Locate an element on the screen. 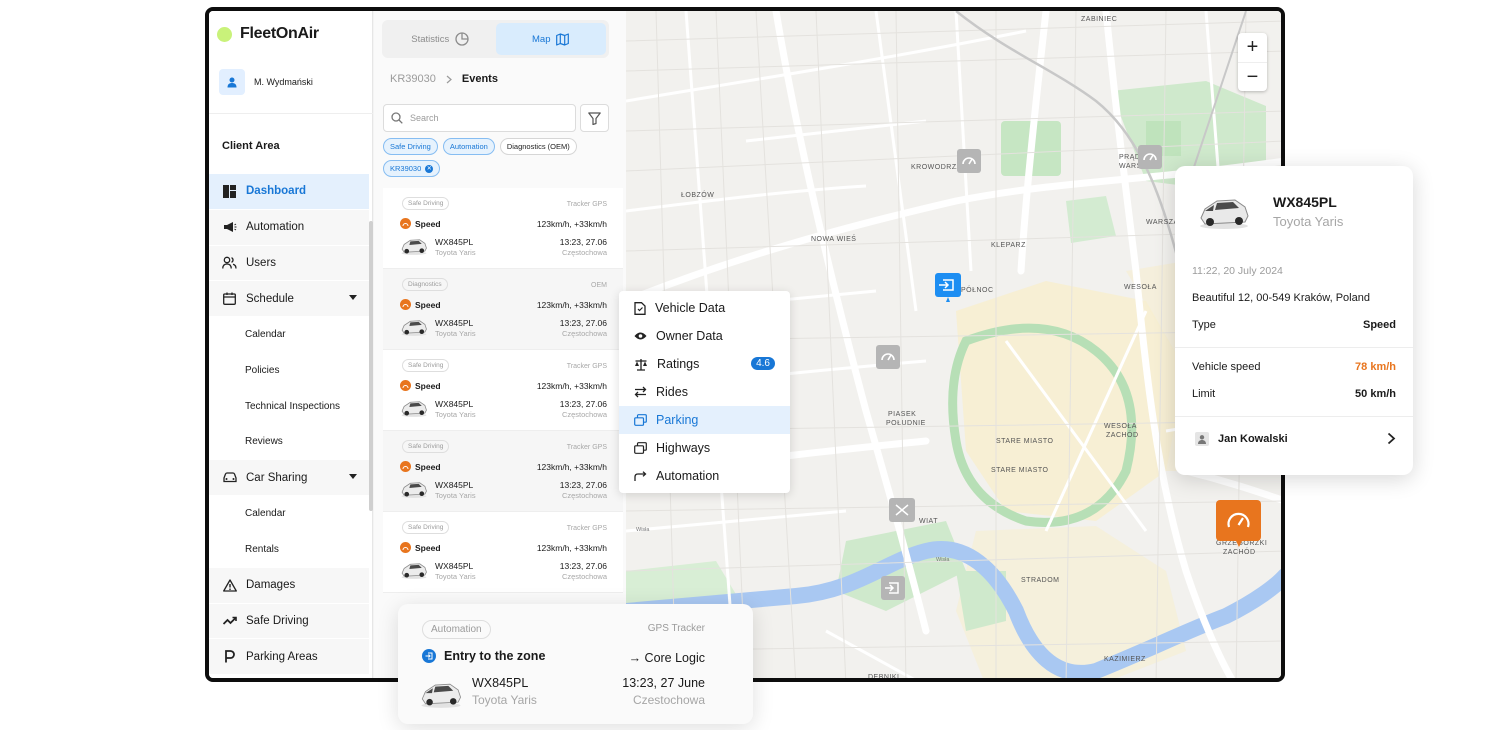 Image resolution: width=1500 pixels, height=730 pixels. sidebar-item-damages: Damages is located at coordinates (289, 585).